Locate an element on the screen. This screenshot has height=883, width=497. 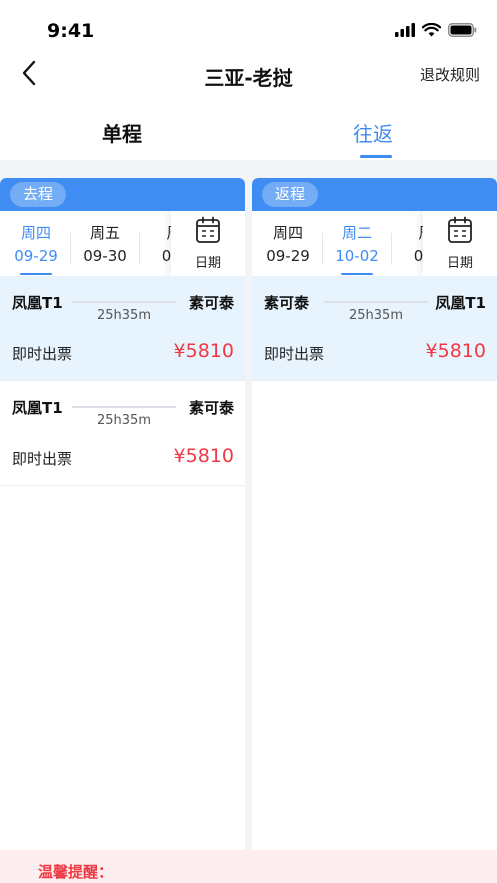
tips-banner: 温馨提醒： is located at coordinates (248, 866).